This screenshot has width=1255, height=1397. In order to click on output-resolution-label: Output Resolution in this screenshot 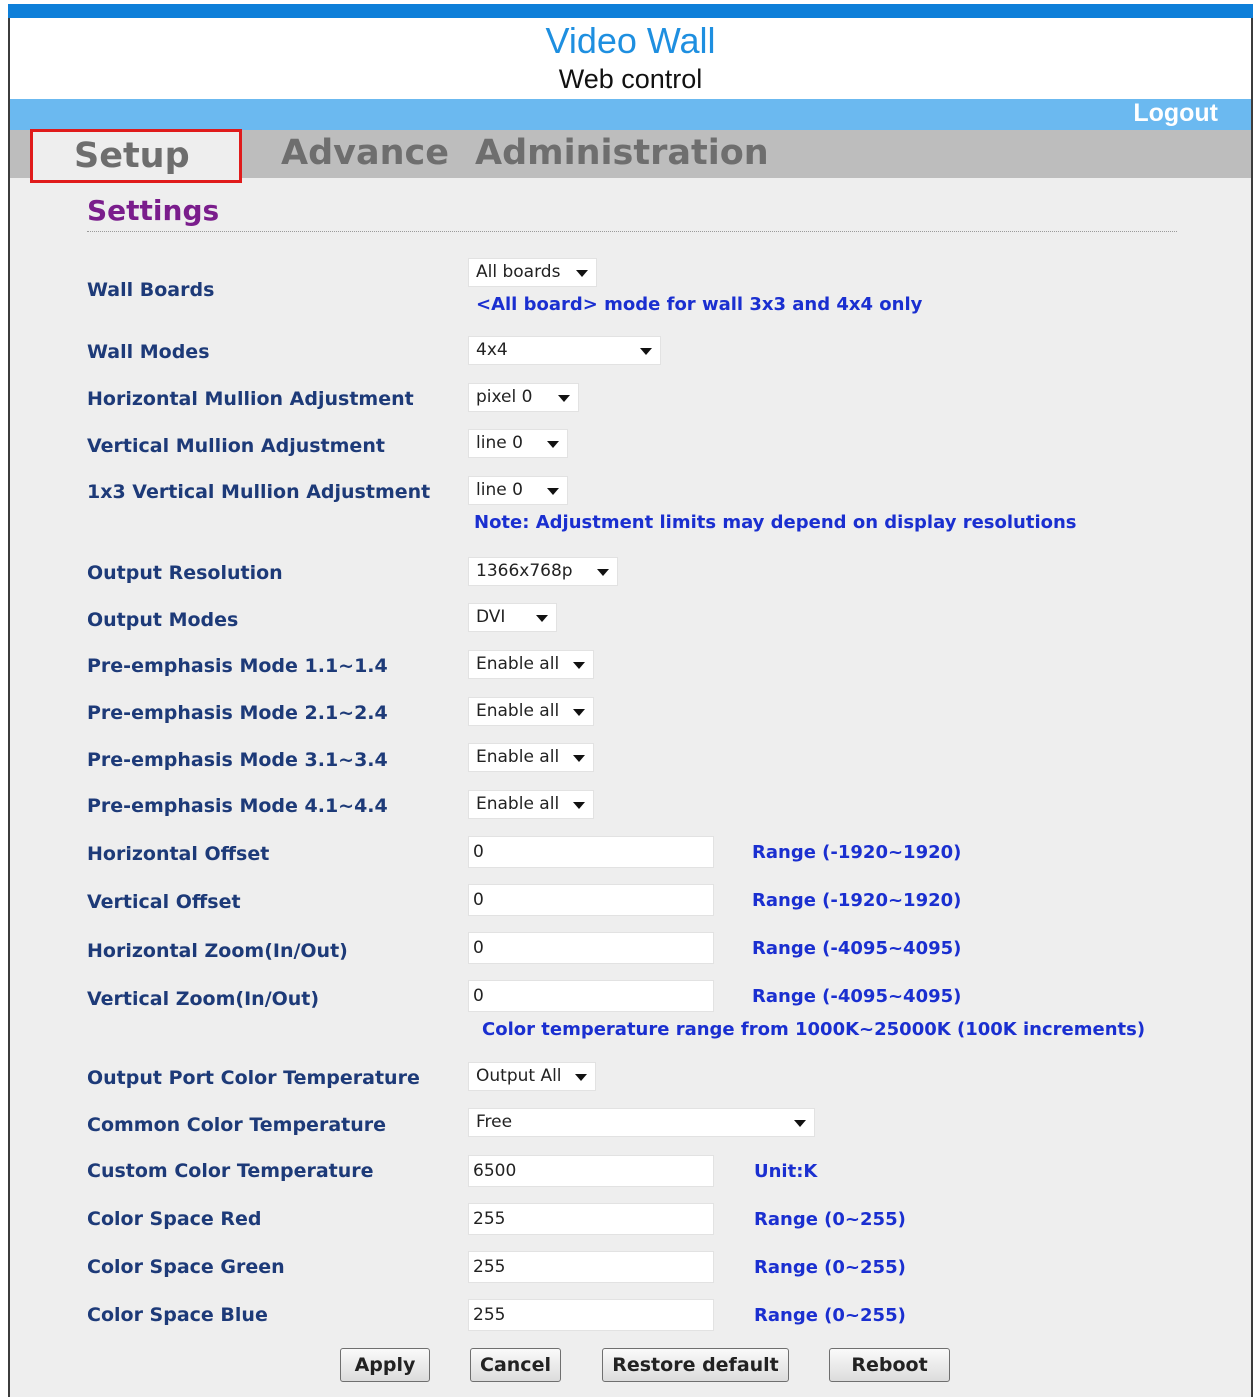, I will do `click(185, 573)`.